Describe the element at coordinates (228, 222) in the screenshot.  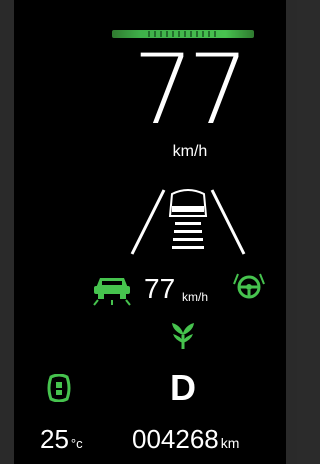
I see `lane-line-right` at that location.